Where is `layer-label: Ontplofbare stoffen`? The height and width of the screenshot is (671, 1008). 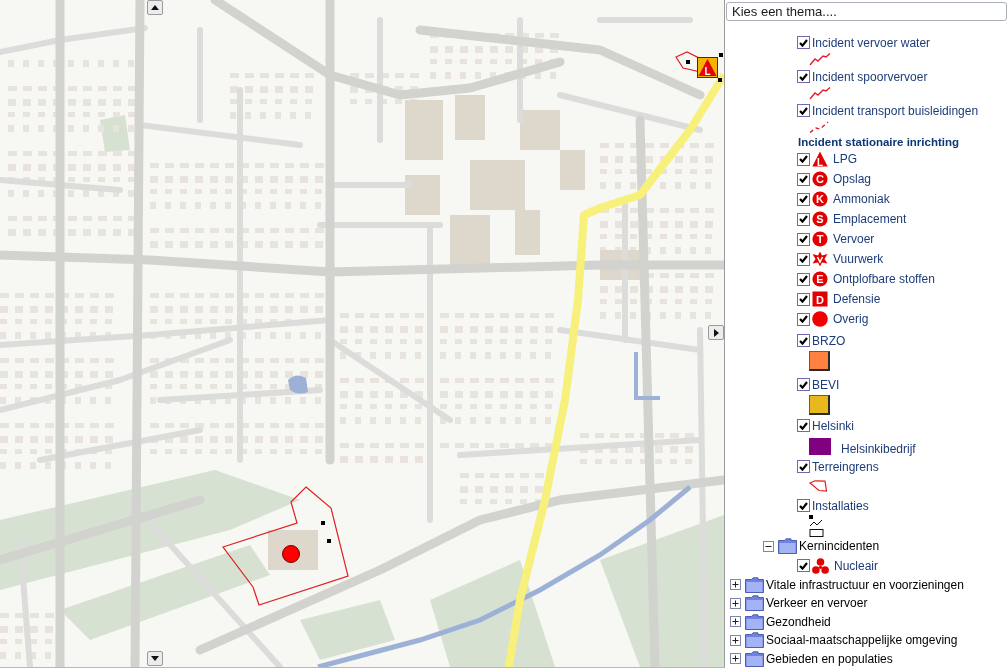
layer-label: Ontplofbare stoffen is located at coordinates (884, 279).